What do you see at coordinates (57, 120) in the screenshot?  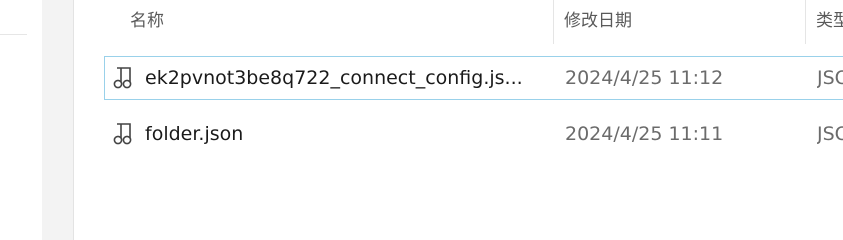 I see `pane-splitter` at bounding box center [57, 120].